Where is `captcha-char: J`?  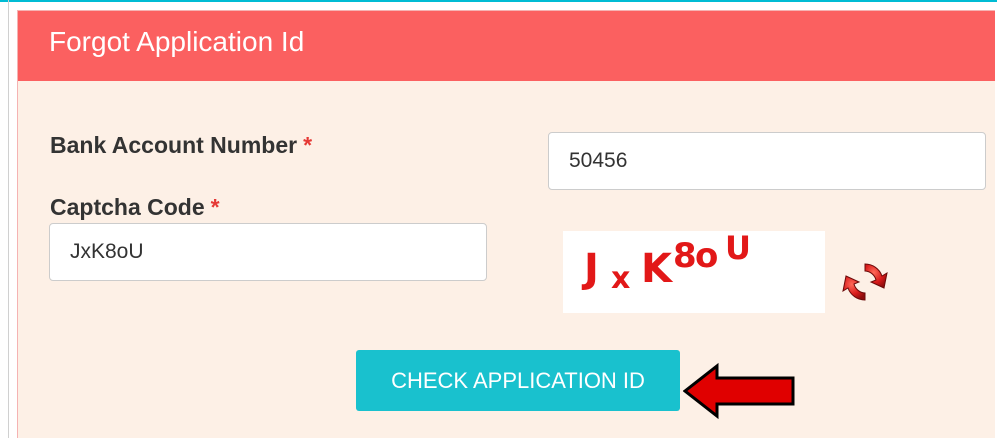
captcha-char: J is located at coordinates (591, 269).